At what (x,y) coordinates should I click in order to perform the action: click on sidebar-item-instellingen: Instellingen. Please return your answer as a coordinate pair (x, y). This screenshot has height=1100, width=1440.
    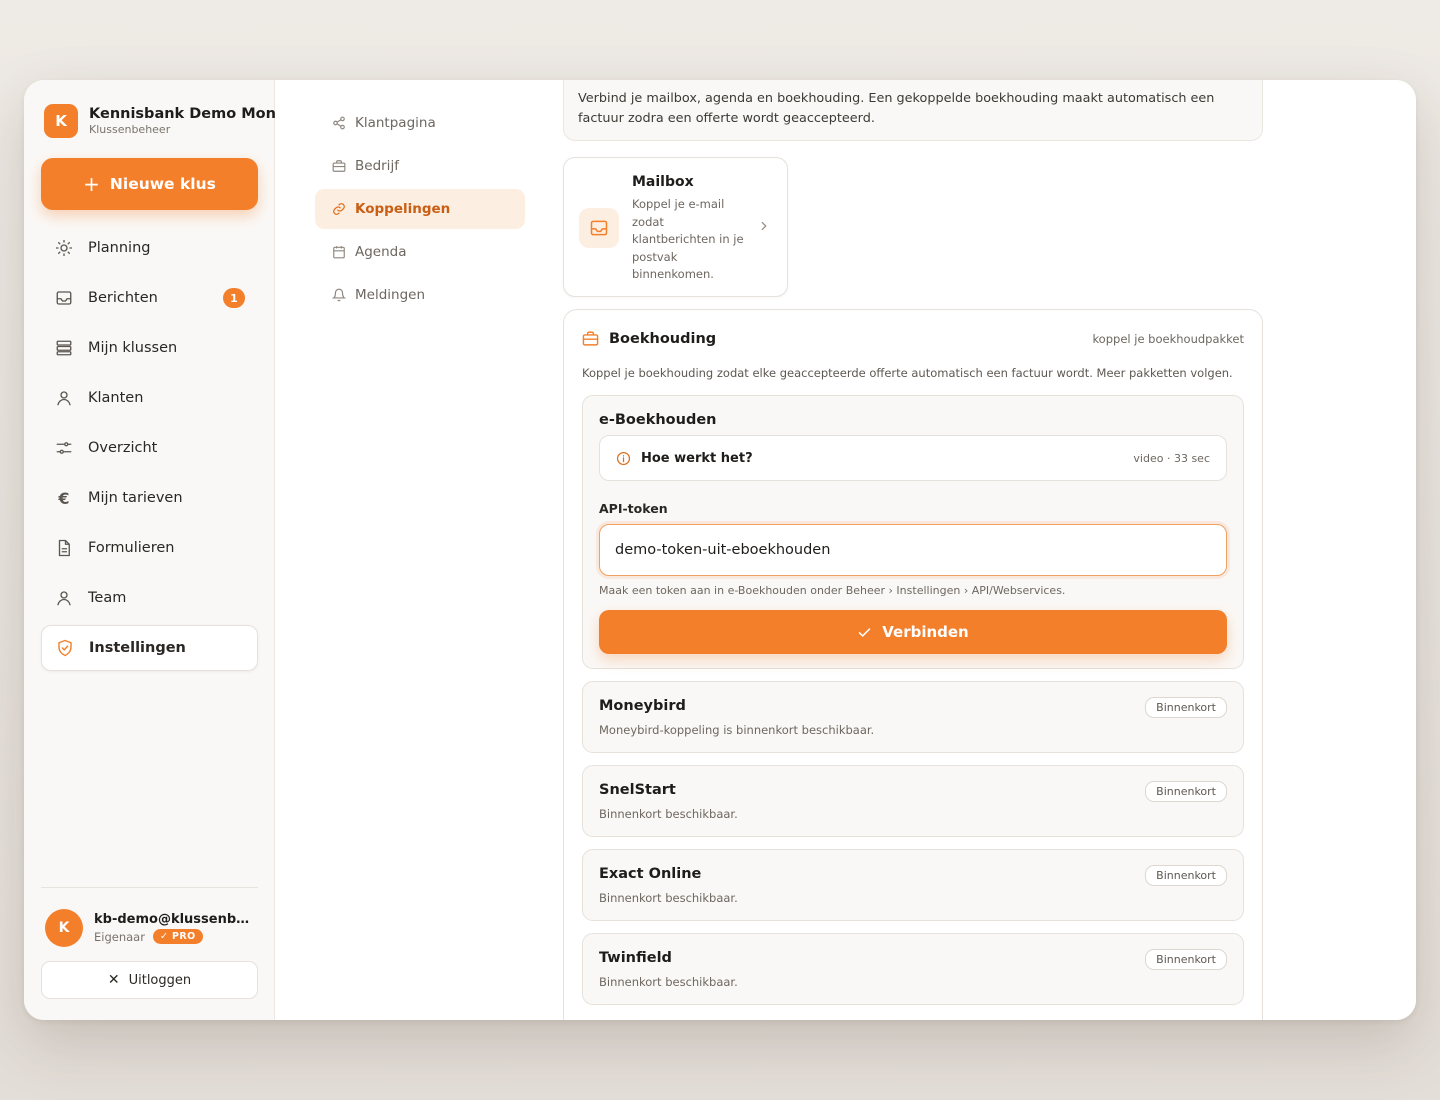
    Looking at the image, I should click on (149, 648).